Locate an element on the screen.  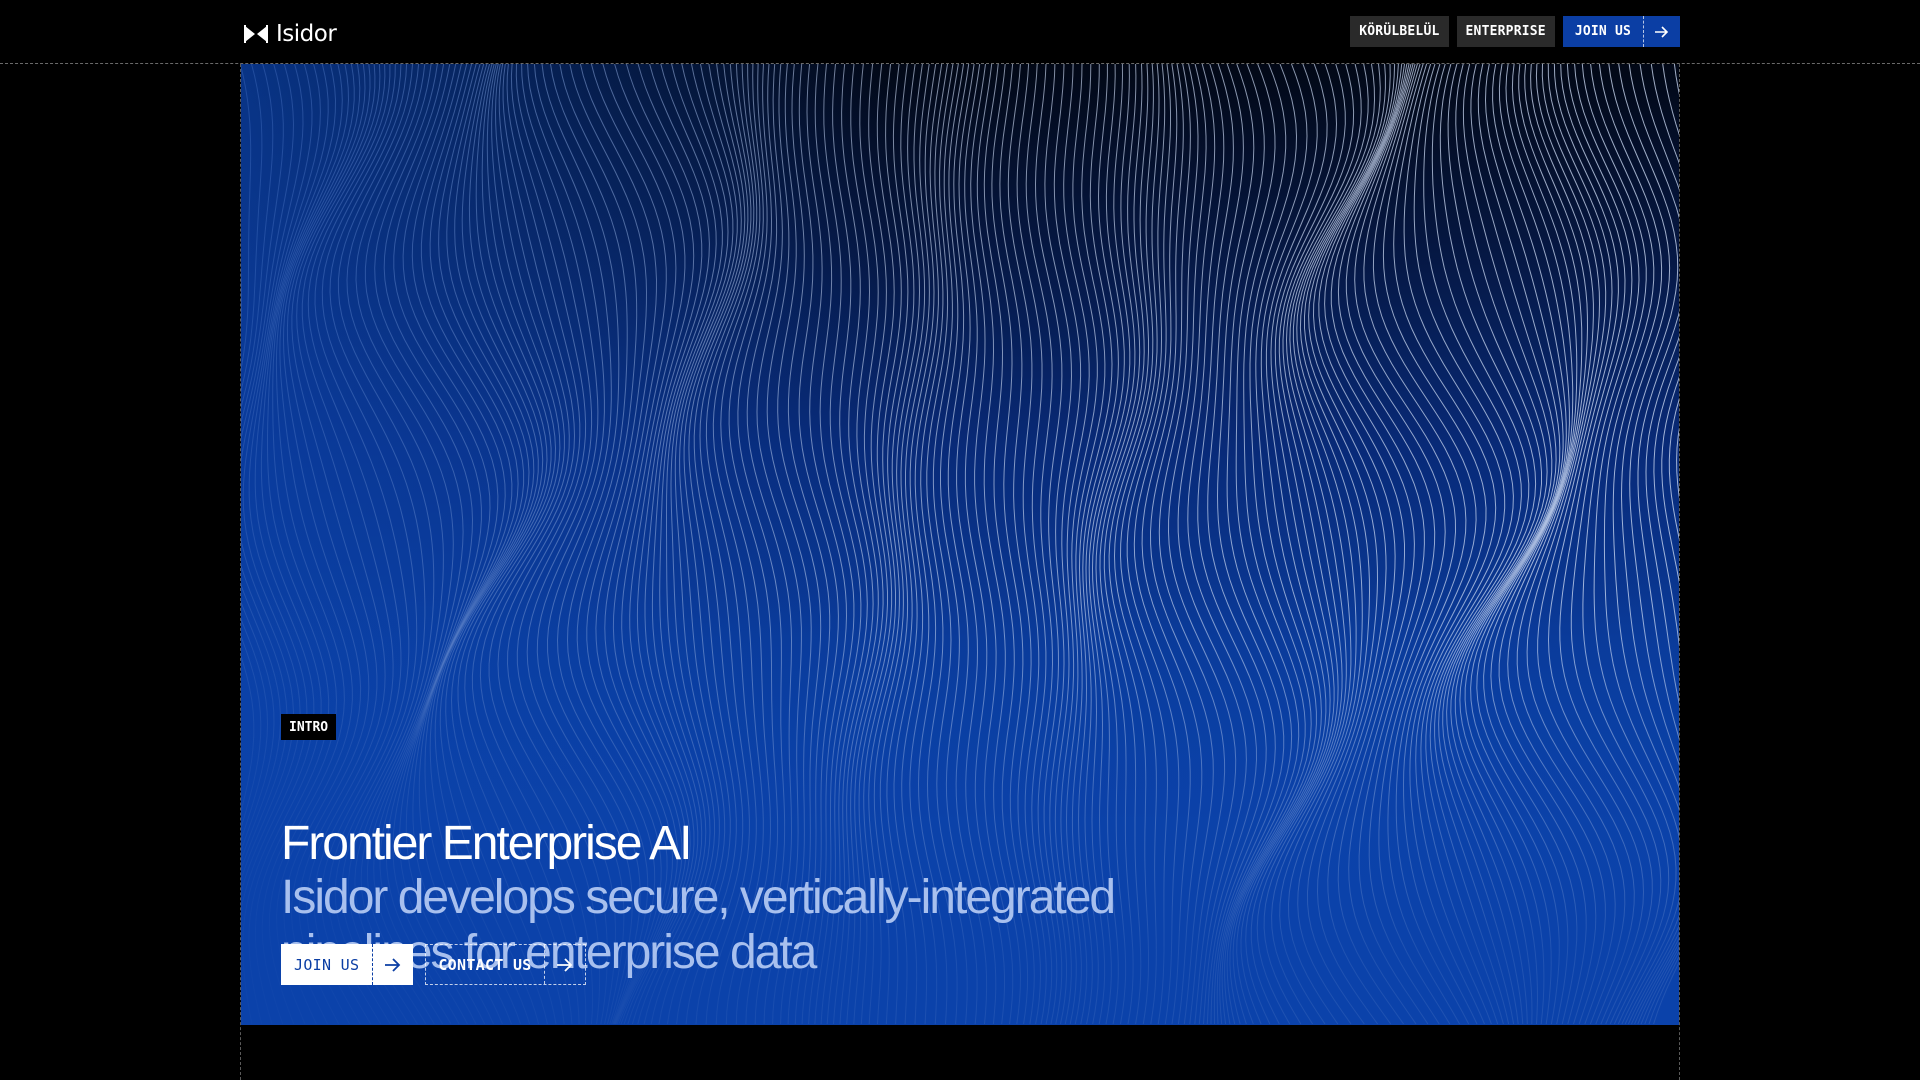
intro-badge: INTRO is located at coordinates (309, 727).